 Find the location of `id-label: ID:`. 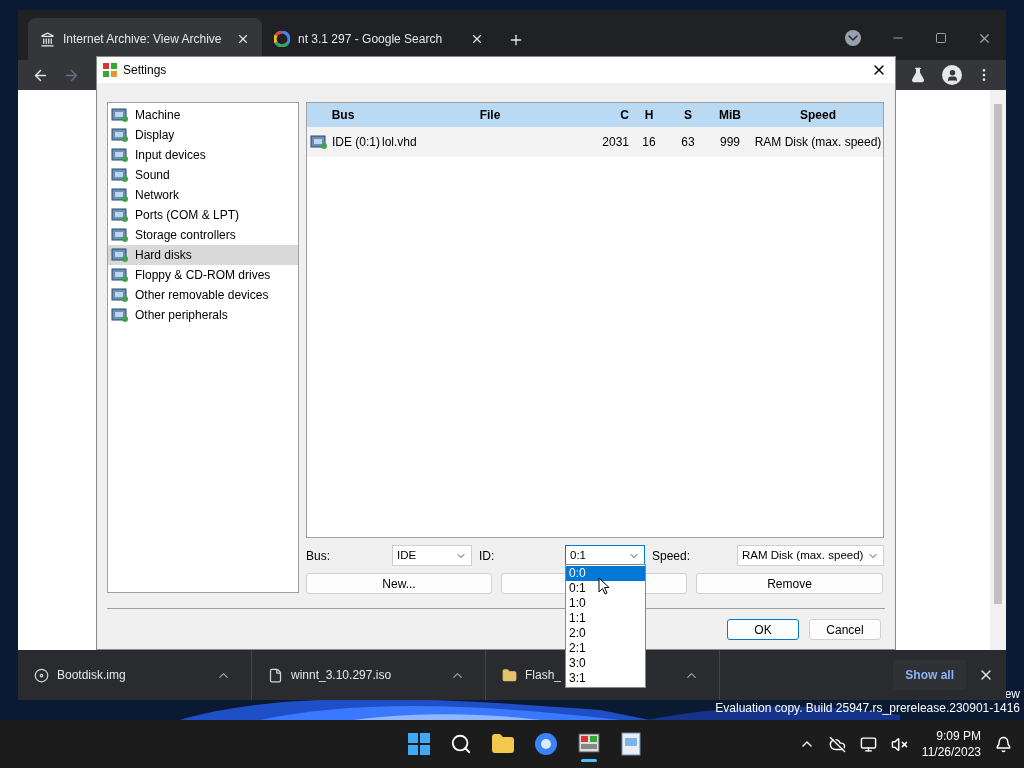

id-label: ID: is located at coordinates (487, 556).